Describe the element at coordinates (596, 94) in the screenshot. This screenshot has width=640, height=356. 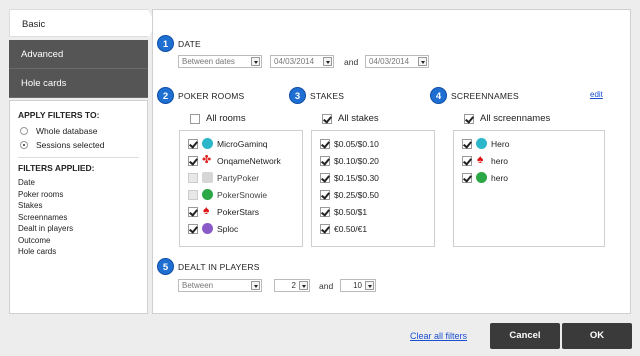
I see `edit-screennames-link: edit` at that location.